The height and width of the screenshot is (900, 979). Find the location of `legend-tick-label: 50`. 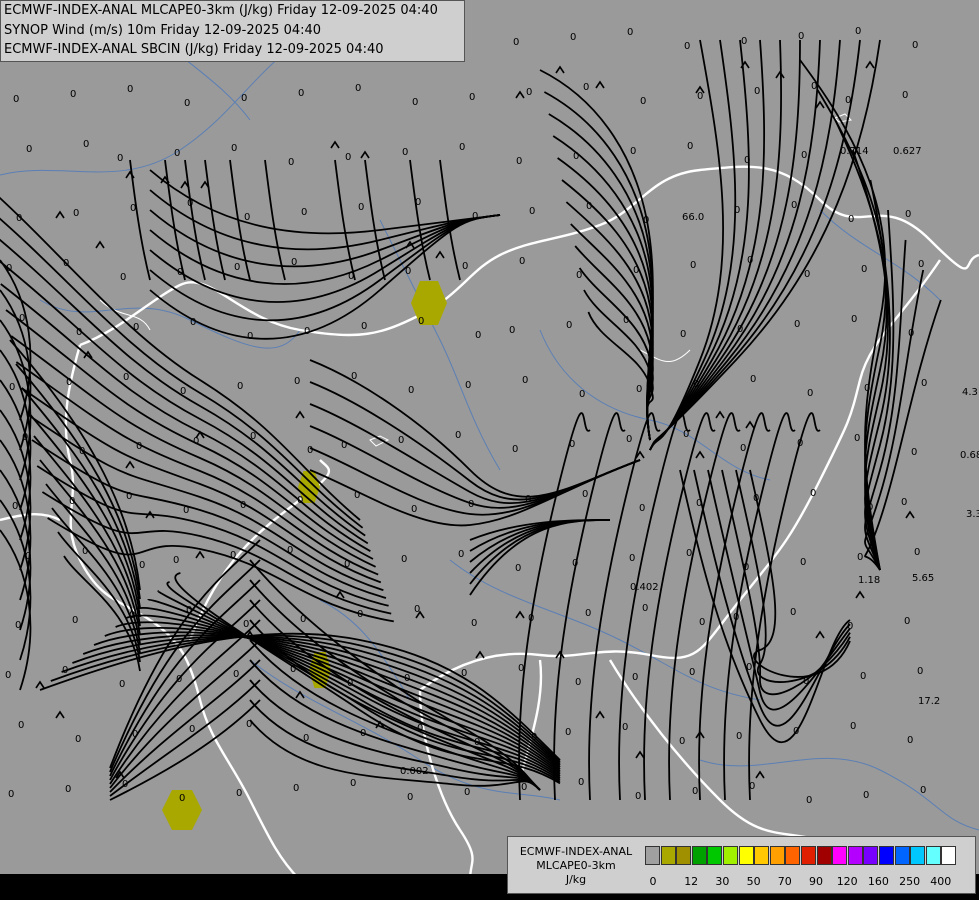

legend-tick-label: 50 is located at coordinates (753, 881).